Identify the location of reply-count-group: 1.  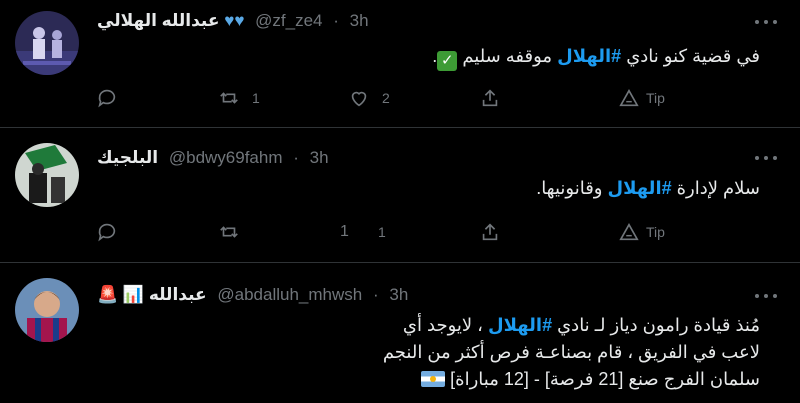
(344, 232).